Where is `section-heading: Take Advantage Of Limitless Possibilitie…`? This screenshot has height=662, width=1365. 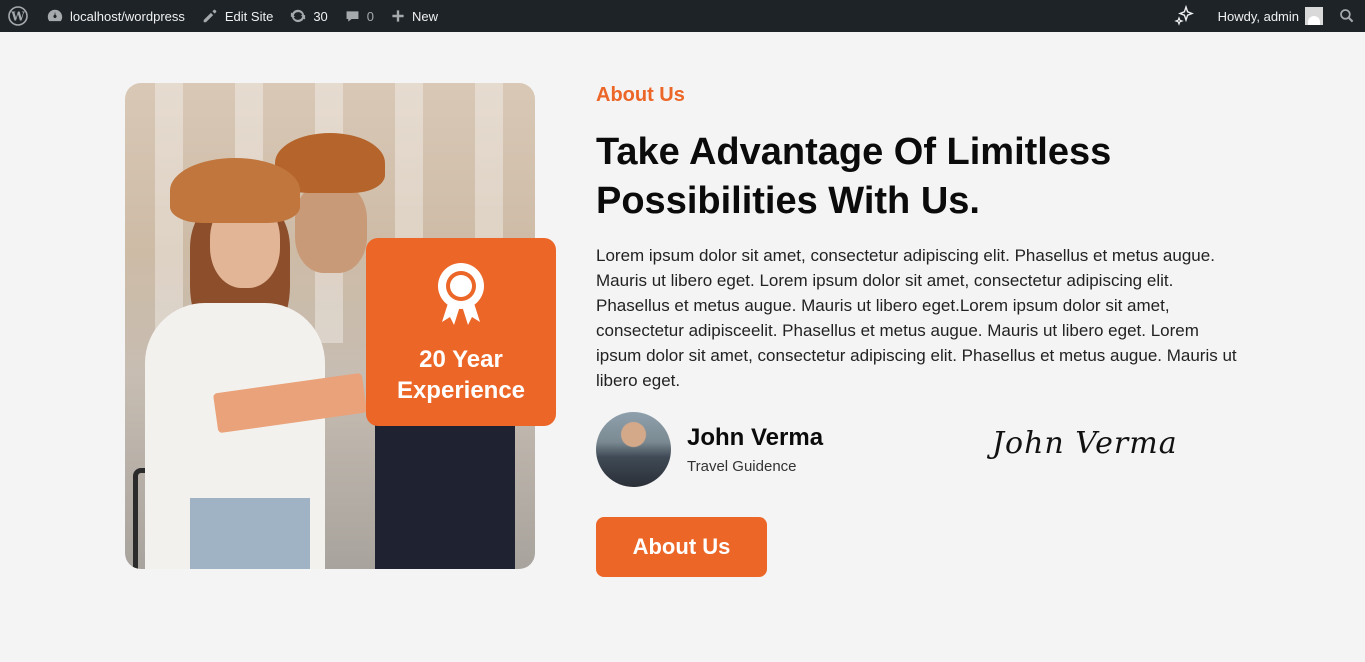 section-heading: Take Advantage Of Limitless Possibilitie… is located at coordinates (854, 176).